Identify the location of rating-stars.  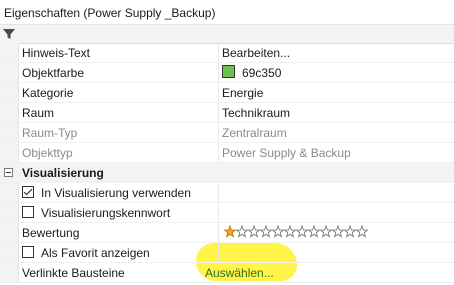
(296, 232).